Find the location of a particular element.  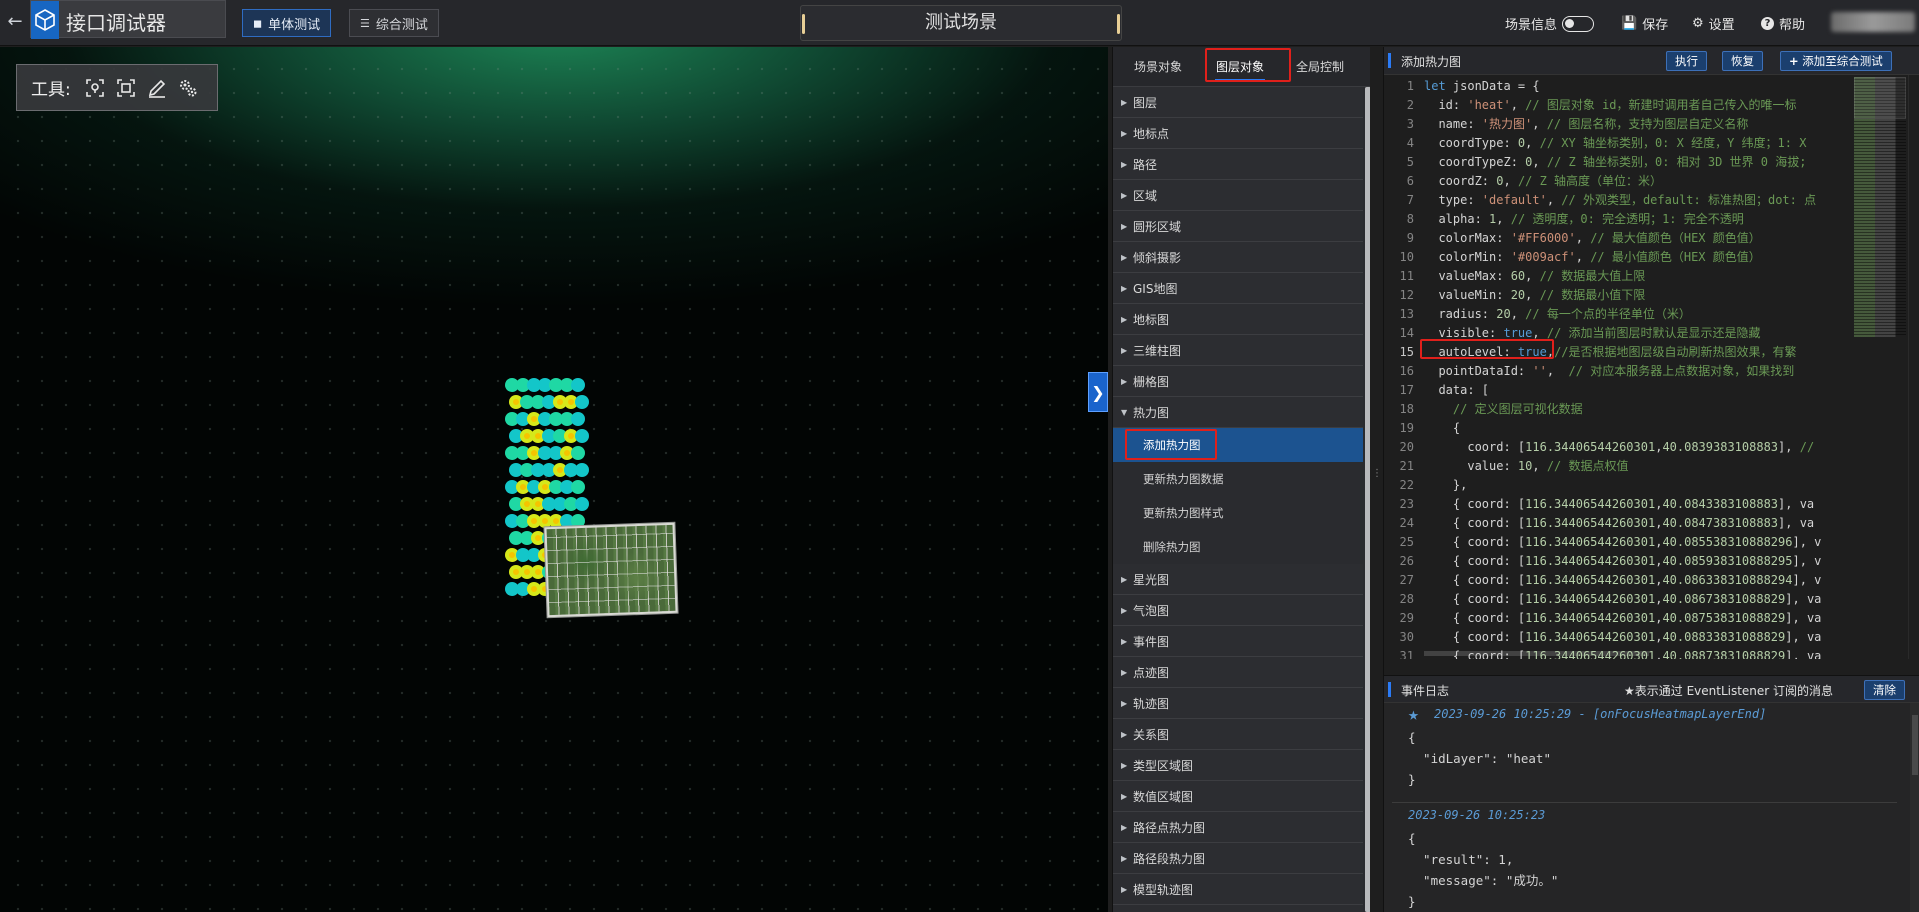

tree-item-label: GIS地图 is located at coordinates (1155, 288).